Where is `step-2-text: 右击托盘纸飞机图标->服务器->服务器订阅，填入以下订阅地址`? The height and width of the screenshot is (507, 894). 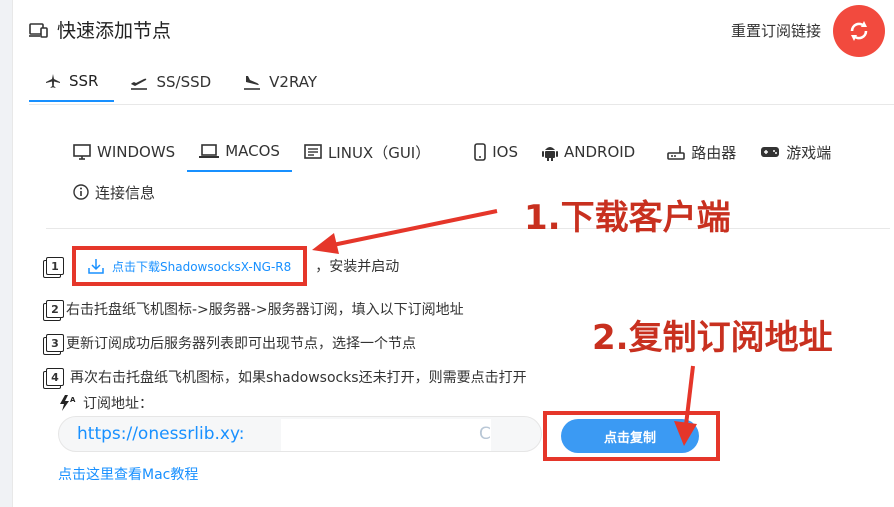
step-2-text: 右击托盘纸飞机图标->服务器->服务器订阅，填入以下订阅地址 is located at coordinates (265, 310).